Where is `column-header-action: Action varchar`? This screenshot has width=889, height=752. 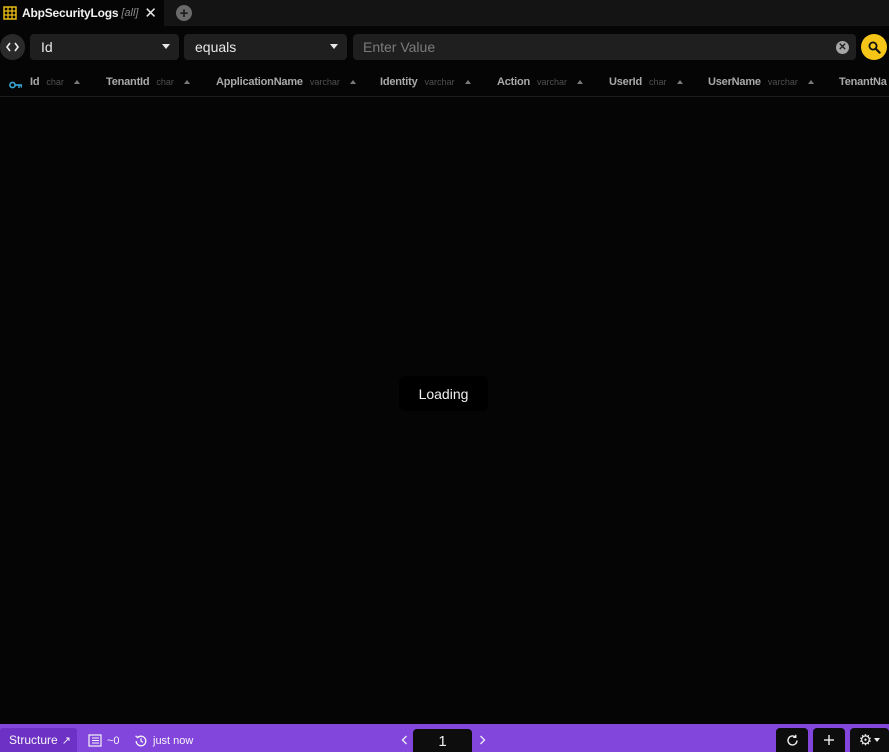 column-header-action: Action varchar is located at coordinates (540, 82).